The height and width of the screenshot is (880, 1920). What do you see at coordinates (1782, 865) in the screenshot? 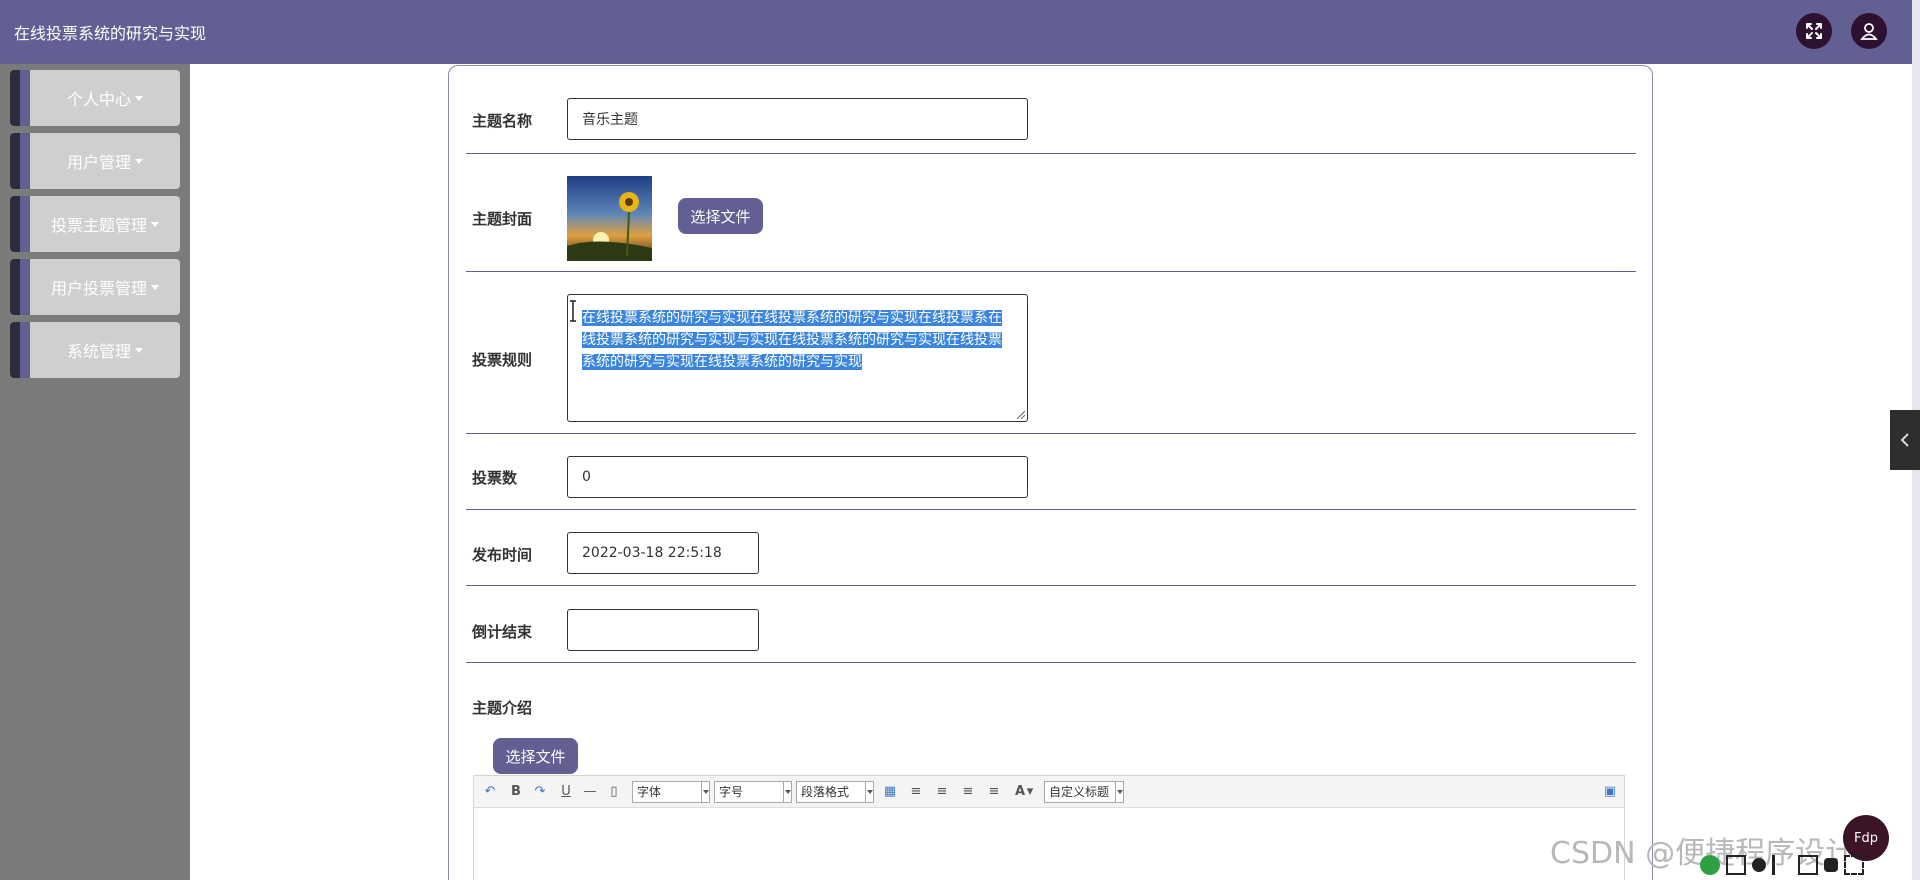
I see `ime-punct-icon` at bounding box center [1782, 865].